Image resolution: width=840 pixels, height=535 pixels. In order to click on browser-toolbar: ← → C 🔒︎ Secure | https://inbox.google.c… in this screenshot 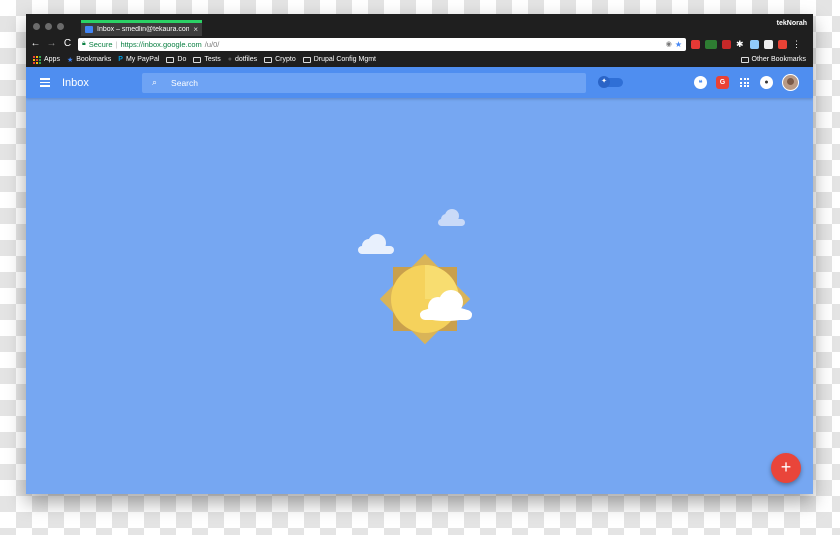, I will do `click(419, 44)`.